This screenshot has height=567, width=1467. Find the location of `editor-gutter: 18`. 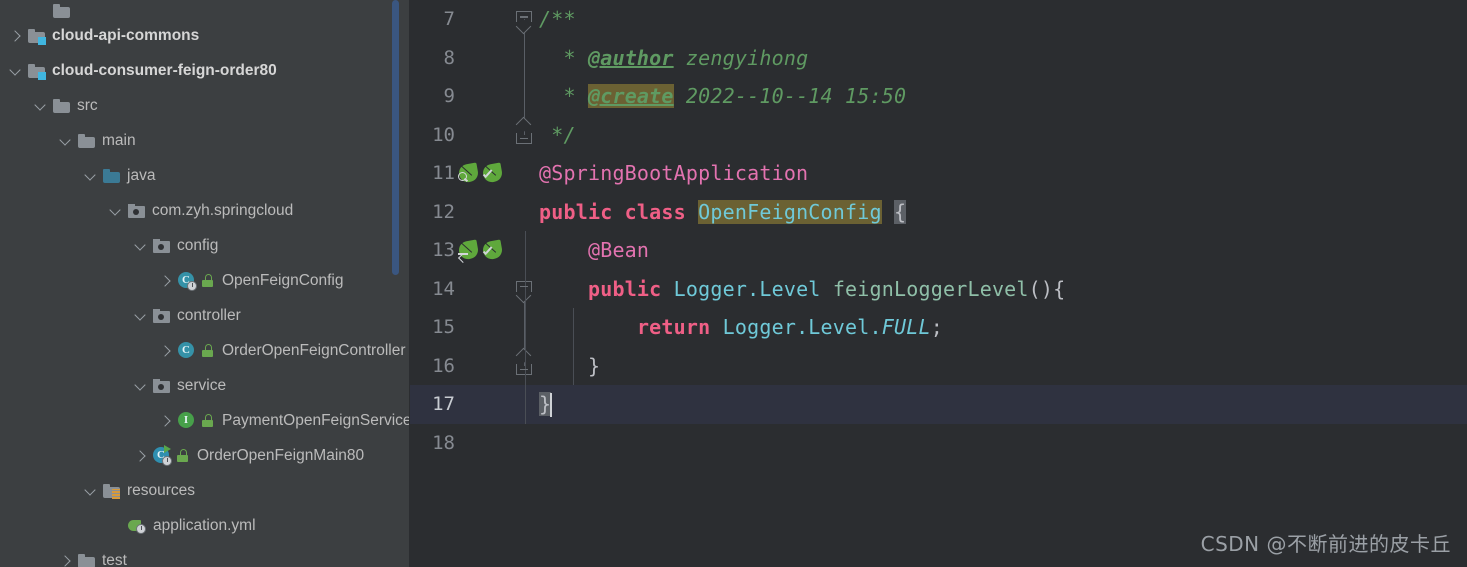

editor-gutter: 18 is located at coordinates (467, 443).